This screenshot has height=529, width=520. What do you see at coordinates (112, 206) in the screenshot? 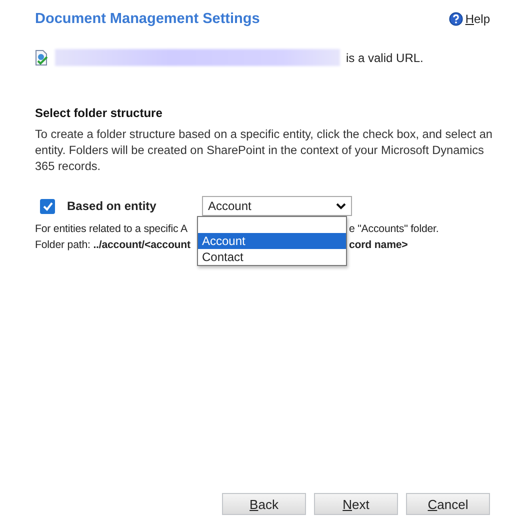
I see `checkbox-label: Based on entity` at bounding box center [112, 206].